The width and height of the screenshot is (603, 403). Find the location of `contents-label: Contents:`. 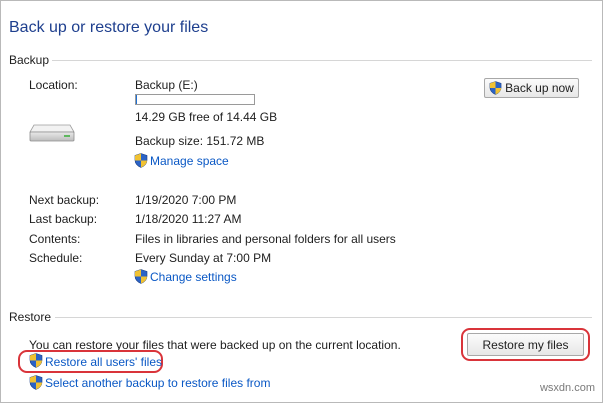

contents-label: Contents: is located at coordinates (55, 239).